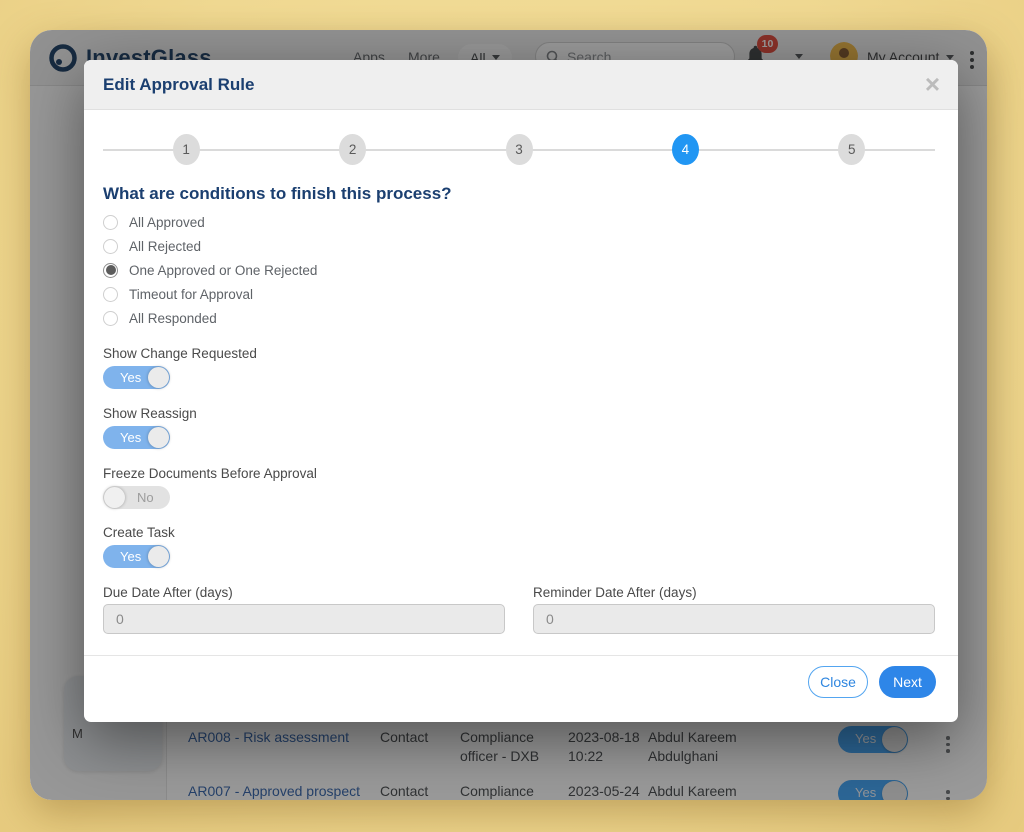 The image size is (1024, 832). Describe the element at coordinates (179, 84) in the screenshot. I see `modal-title: Edit Approval Rule` at that location.